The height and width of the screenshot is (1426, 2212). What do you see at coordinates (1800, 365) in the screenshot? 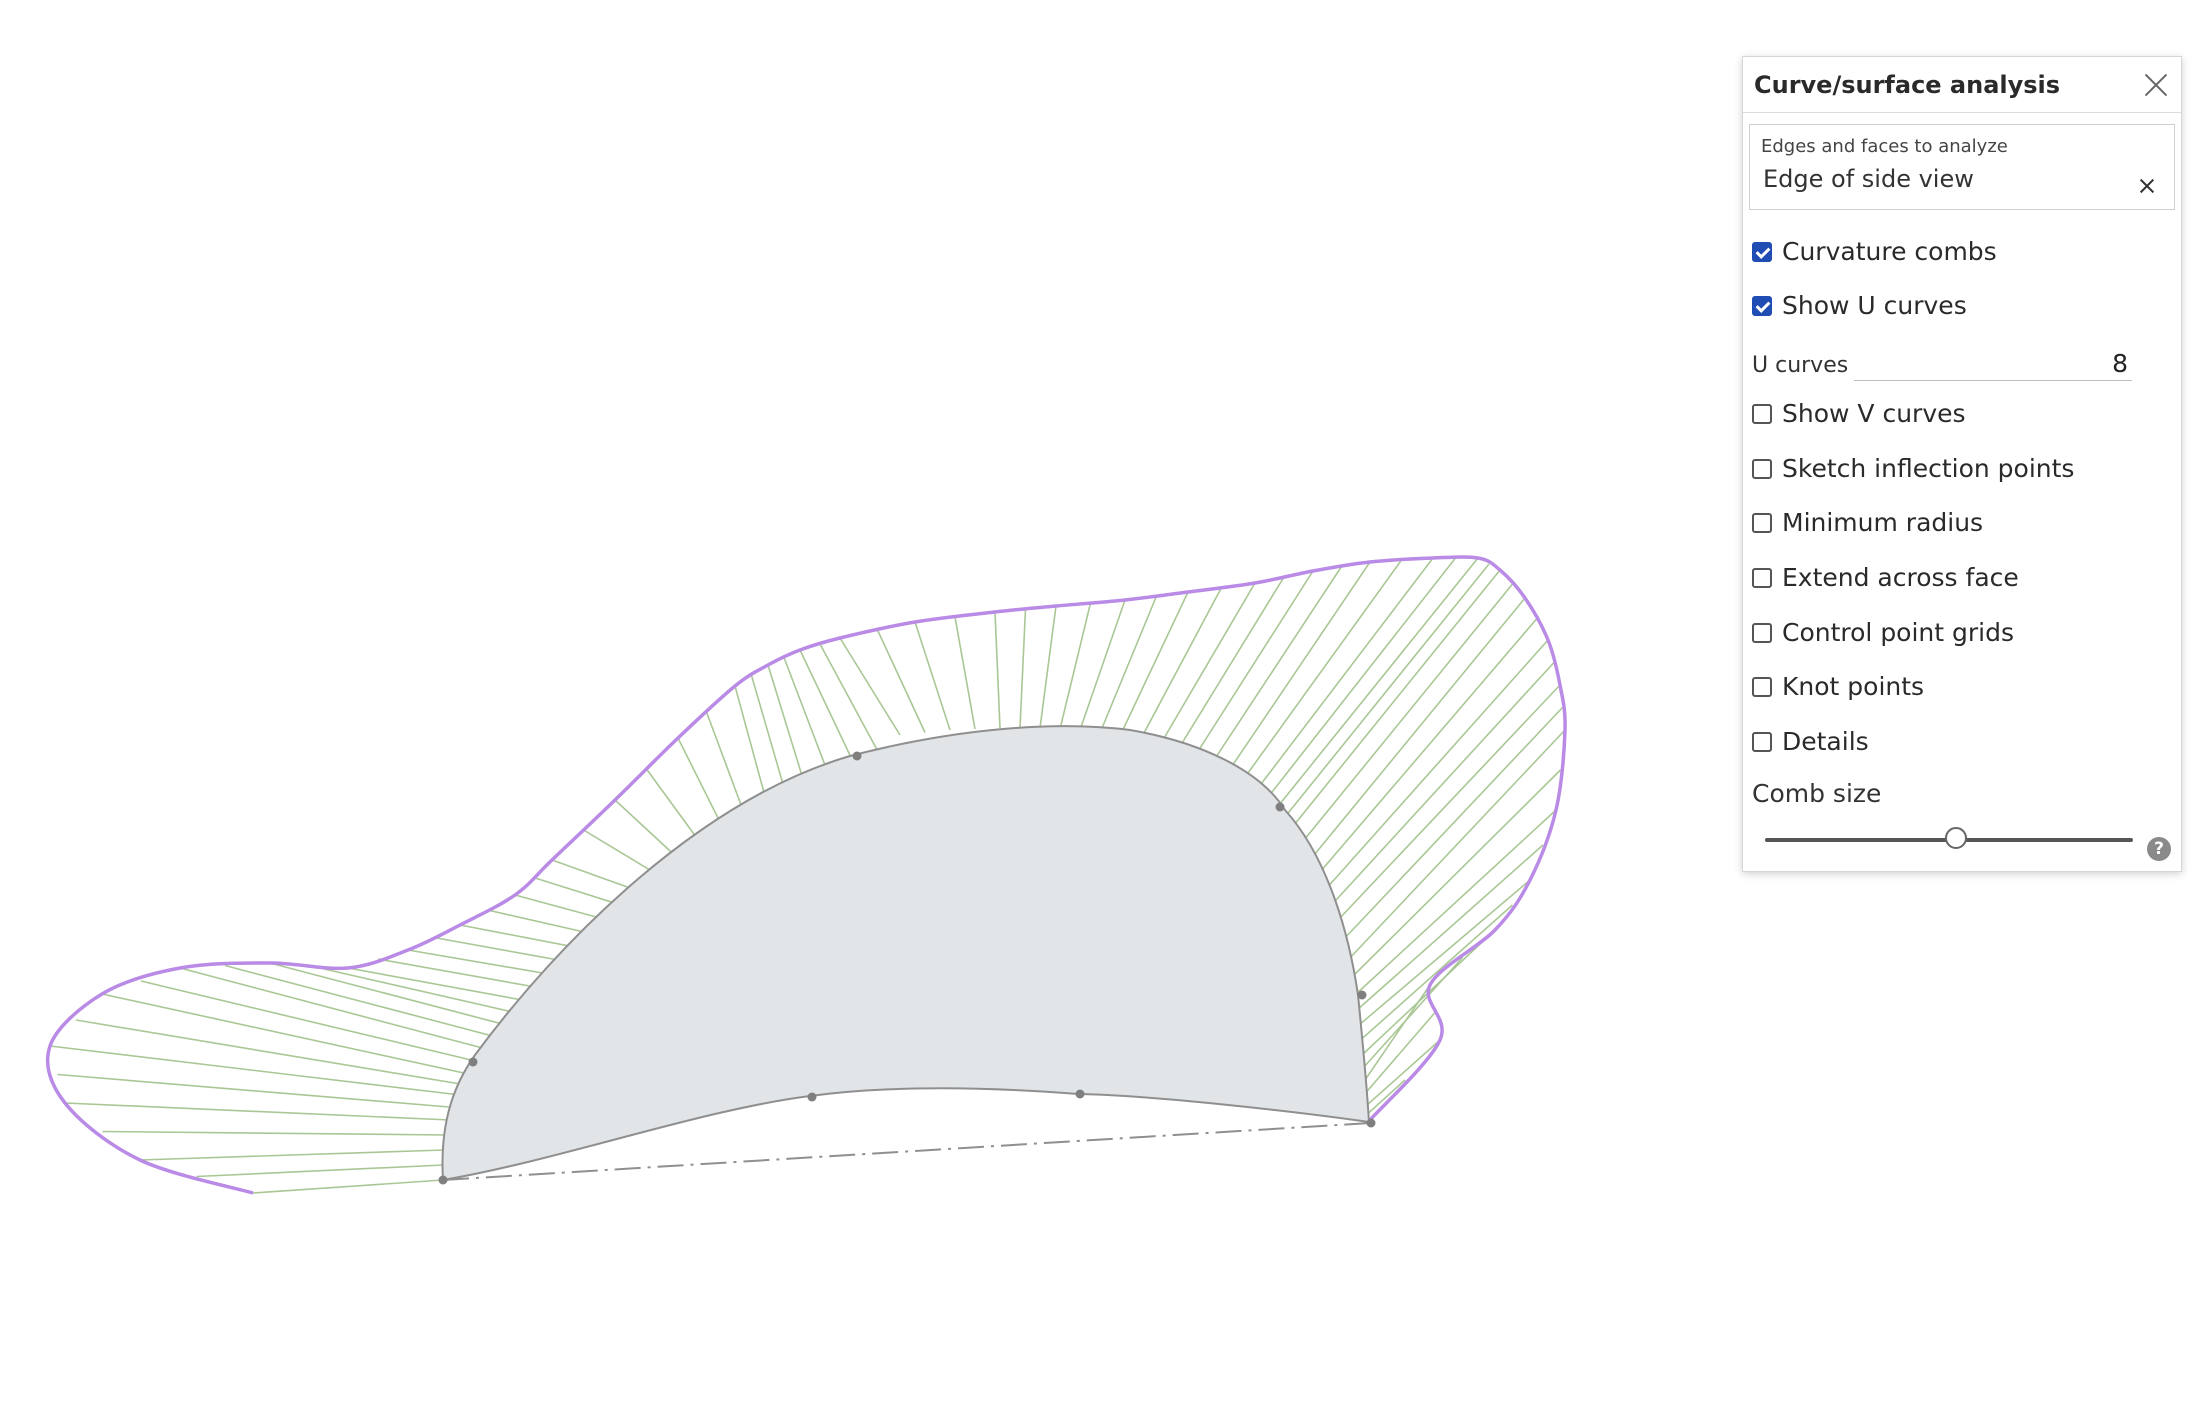
I see `u-curves-label: U curves` at bounding box center [1800, 365].